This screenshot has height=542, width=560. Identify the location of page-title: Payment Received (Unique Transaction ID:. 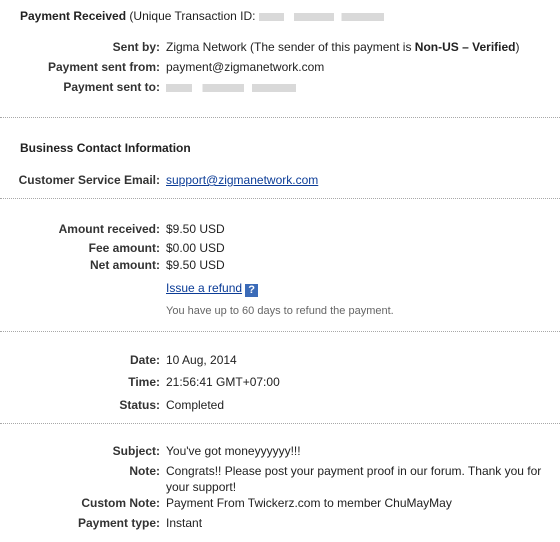
(202, 16).